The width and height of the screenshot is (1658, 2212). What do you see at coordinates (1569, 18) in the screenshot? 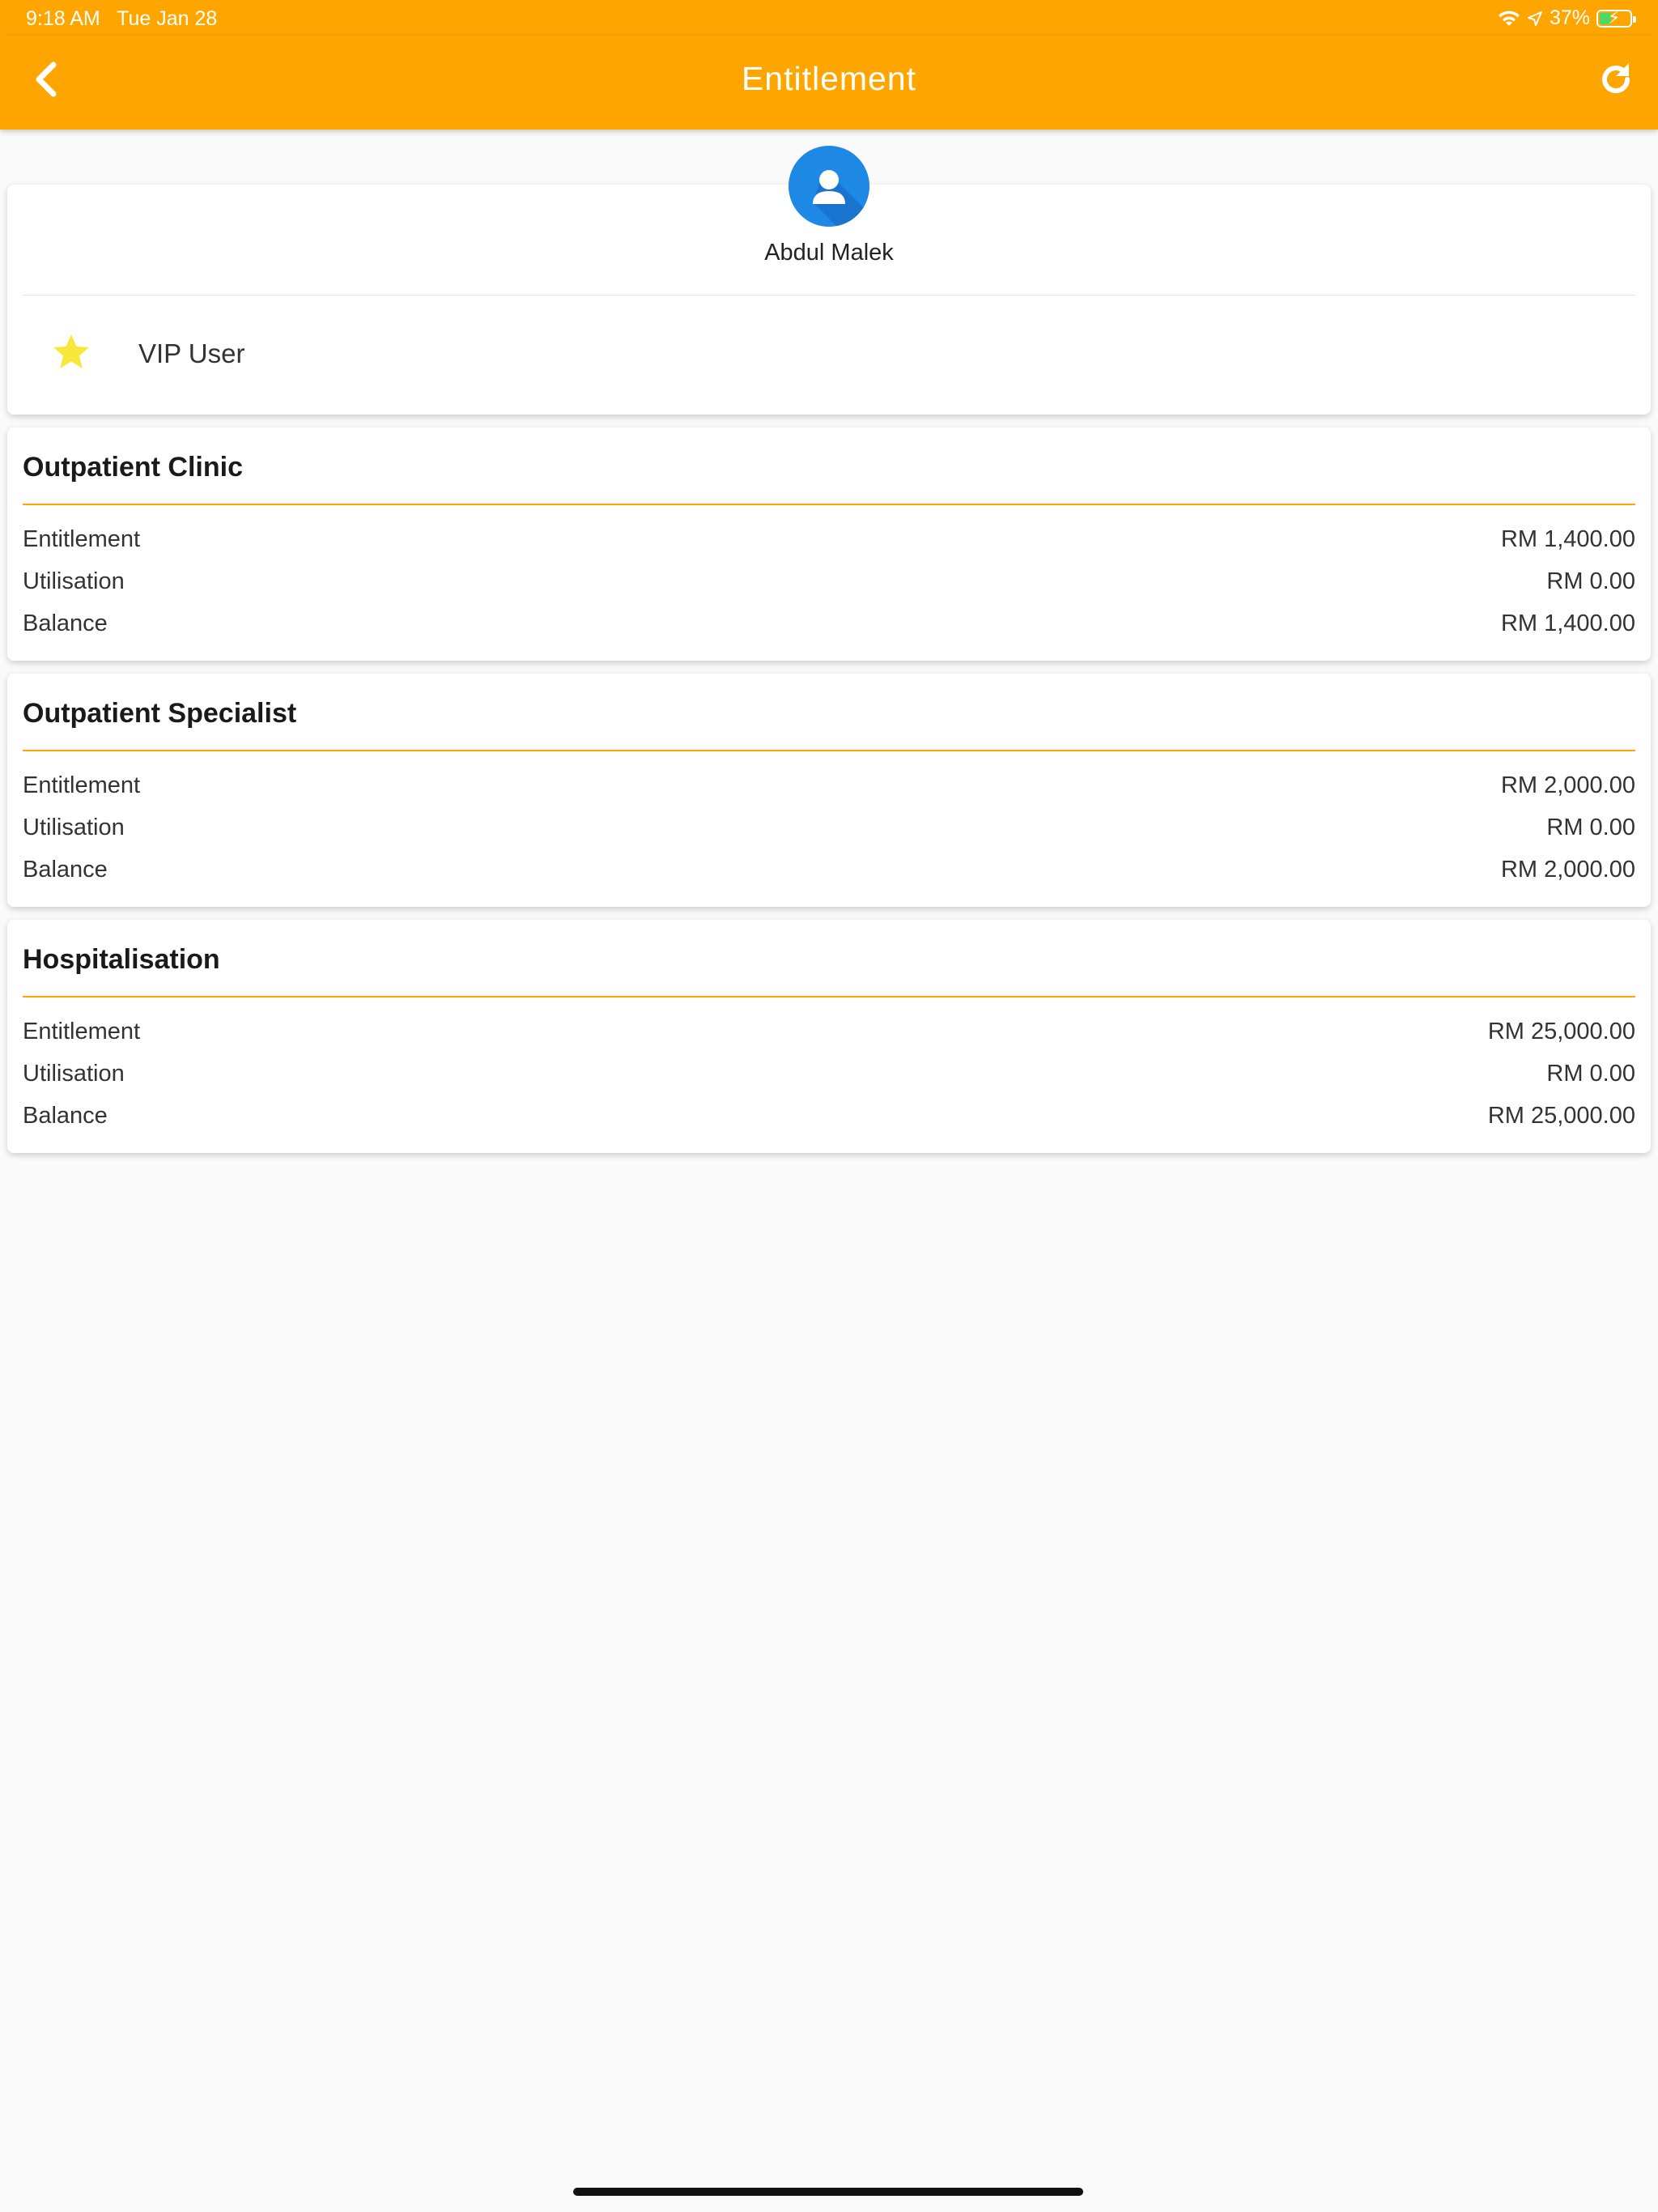
I see `battery-percent: 37%` at bounding box center [1569, 18].